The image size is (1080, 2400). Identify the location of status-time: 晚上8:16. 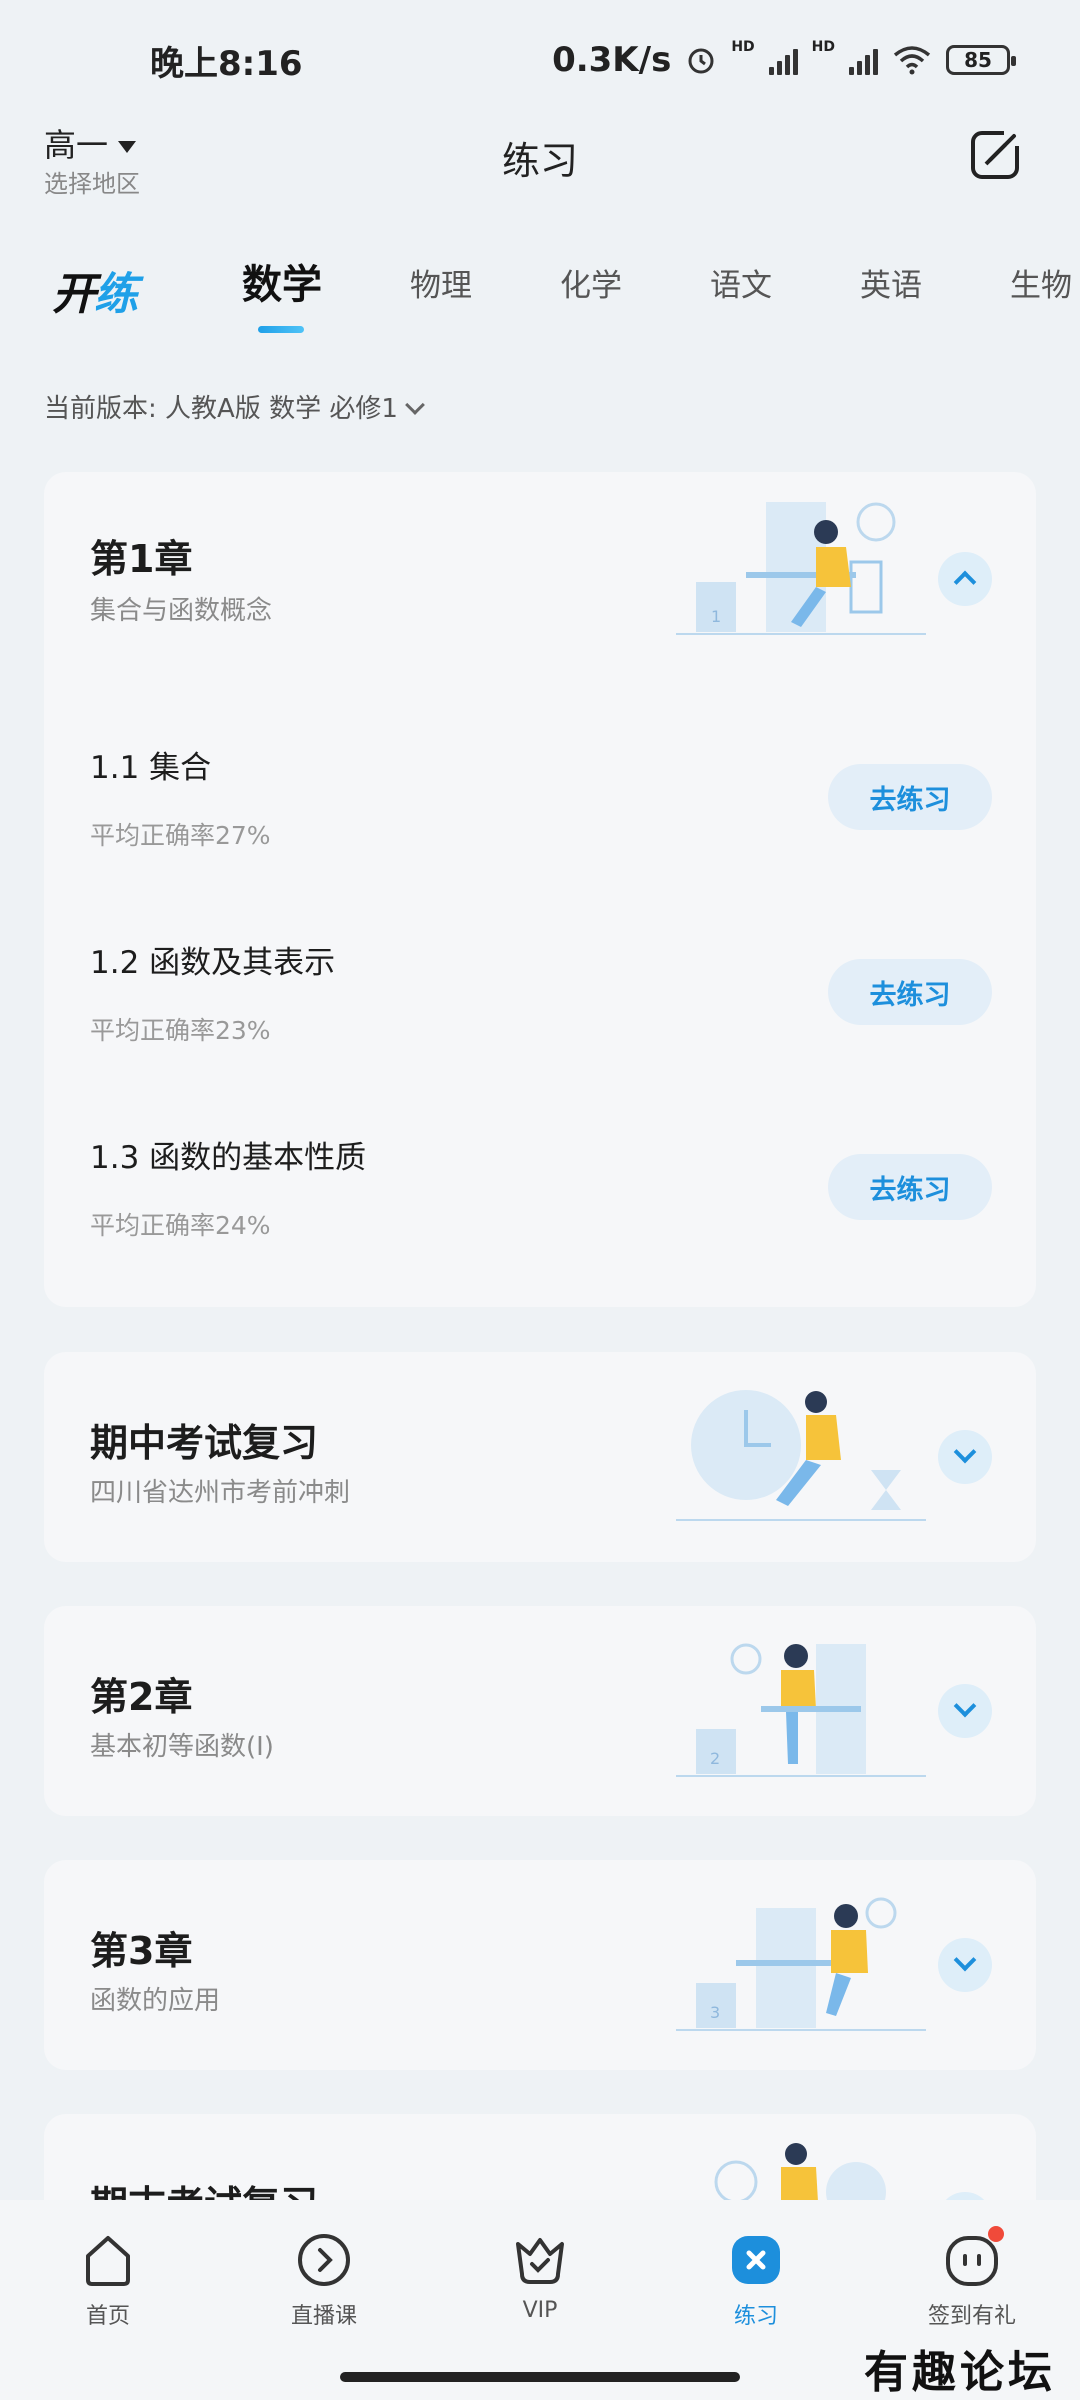
(226, 63).